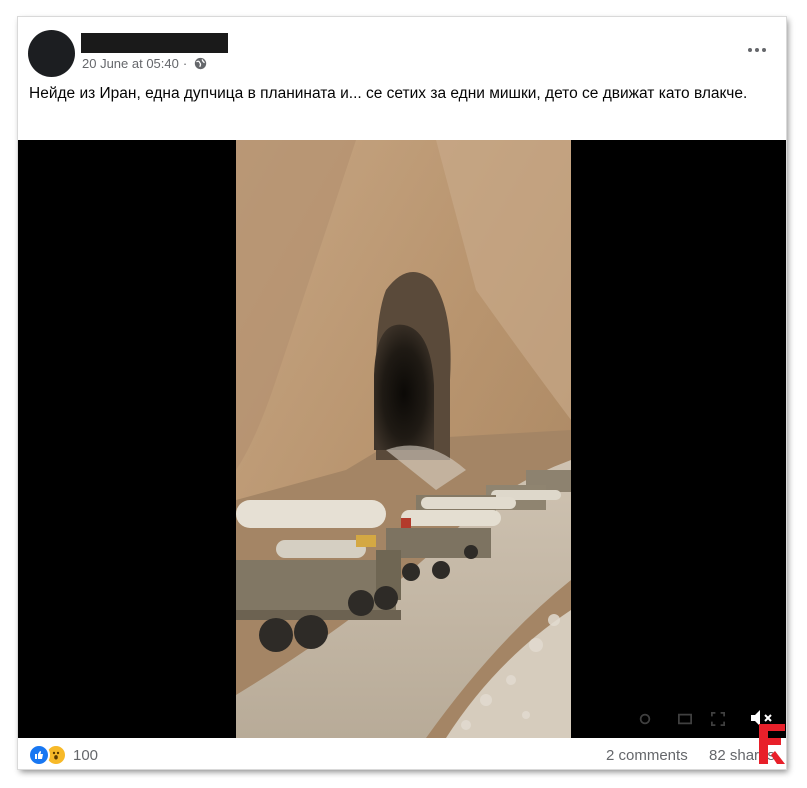  I want to click on comments-count-link: 2 comments, so click(647, 755).